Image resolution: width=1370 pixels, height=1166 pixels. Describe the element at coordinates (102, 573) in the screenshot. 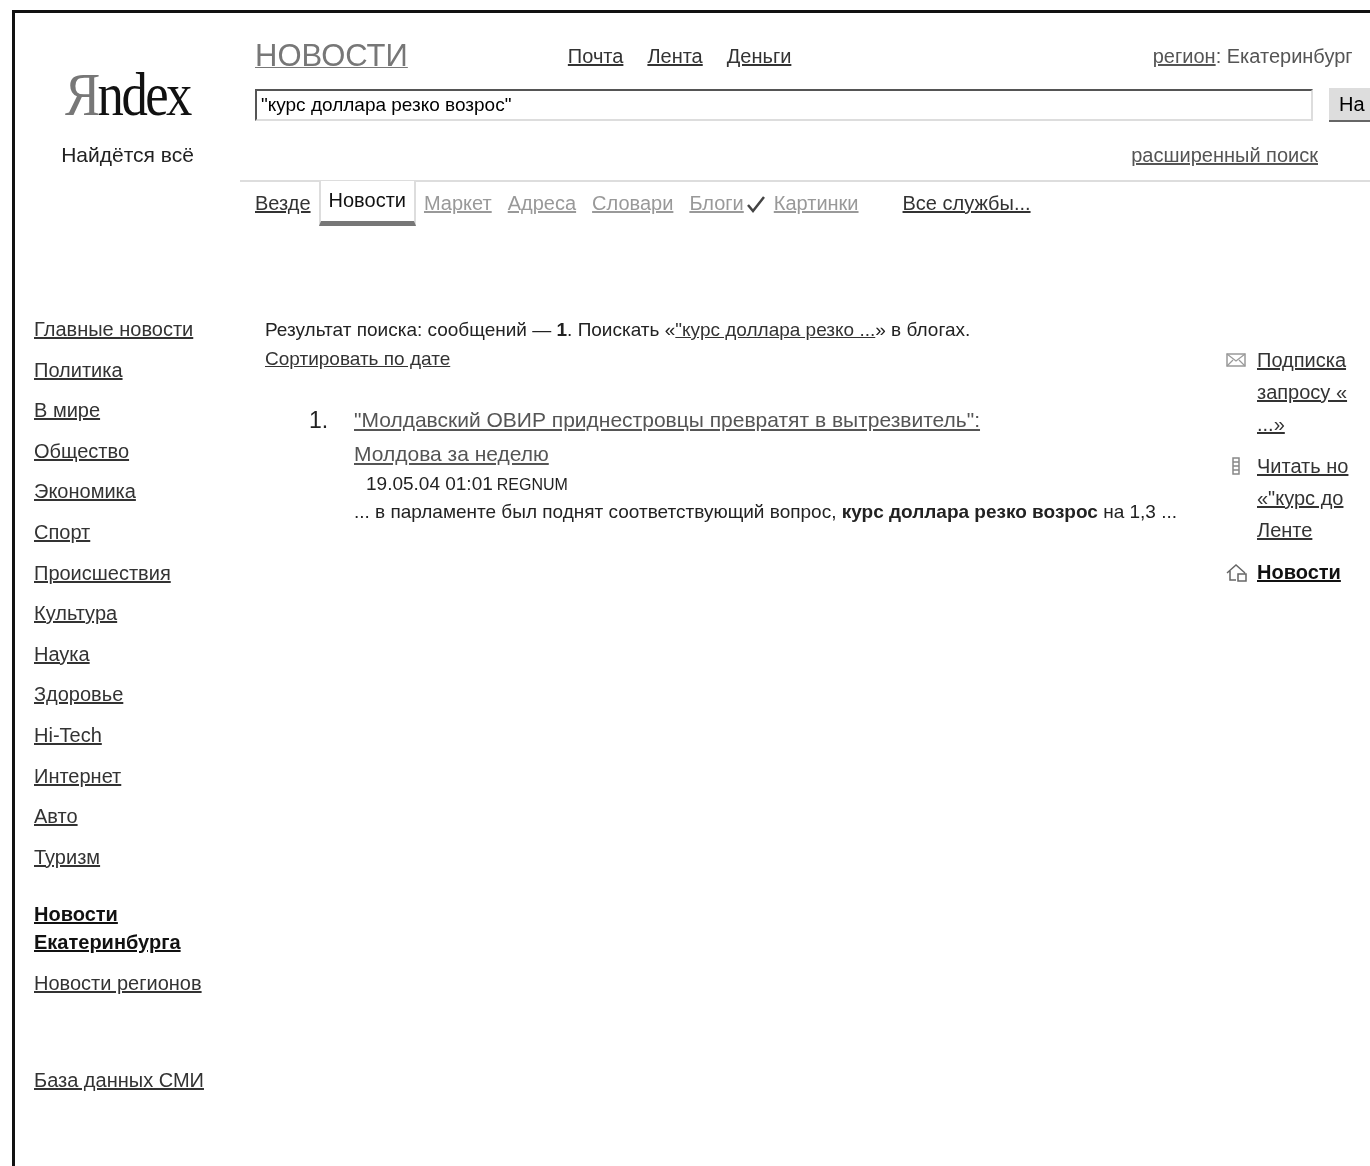

I see `sidebar-link: Происшествия` at that location.